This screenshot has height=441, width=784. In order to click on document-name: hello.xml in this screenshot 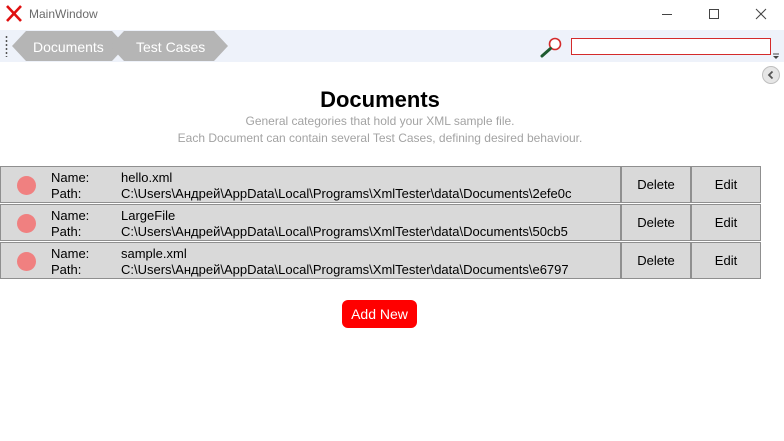, I will do `click(147, 177)`.